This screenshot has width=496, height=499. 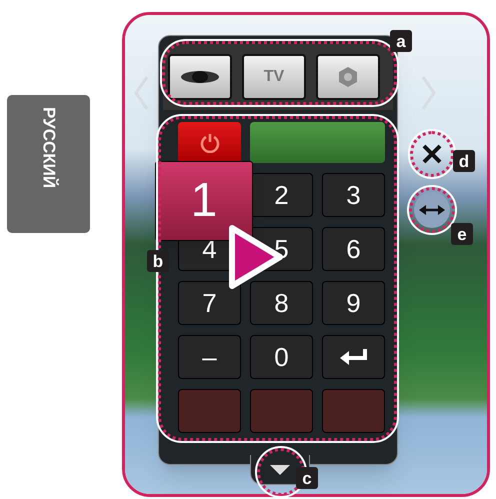 I want to click on eye-icon, so click(x=200, y=77).